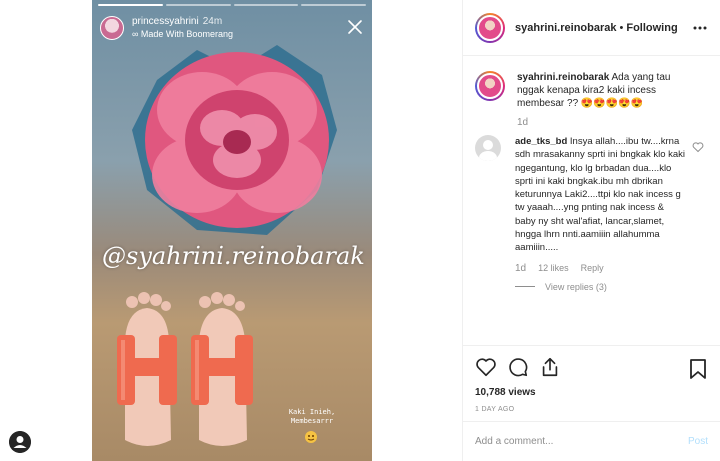 The image size is (720, 461). Describe the element at coordinates (20, 442) in the screenshot. I see `avatar-icon` at that location.